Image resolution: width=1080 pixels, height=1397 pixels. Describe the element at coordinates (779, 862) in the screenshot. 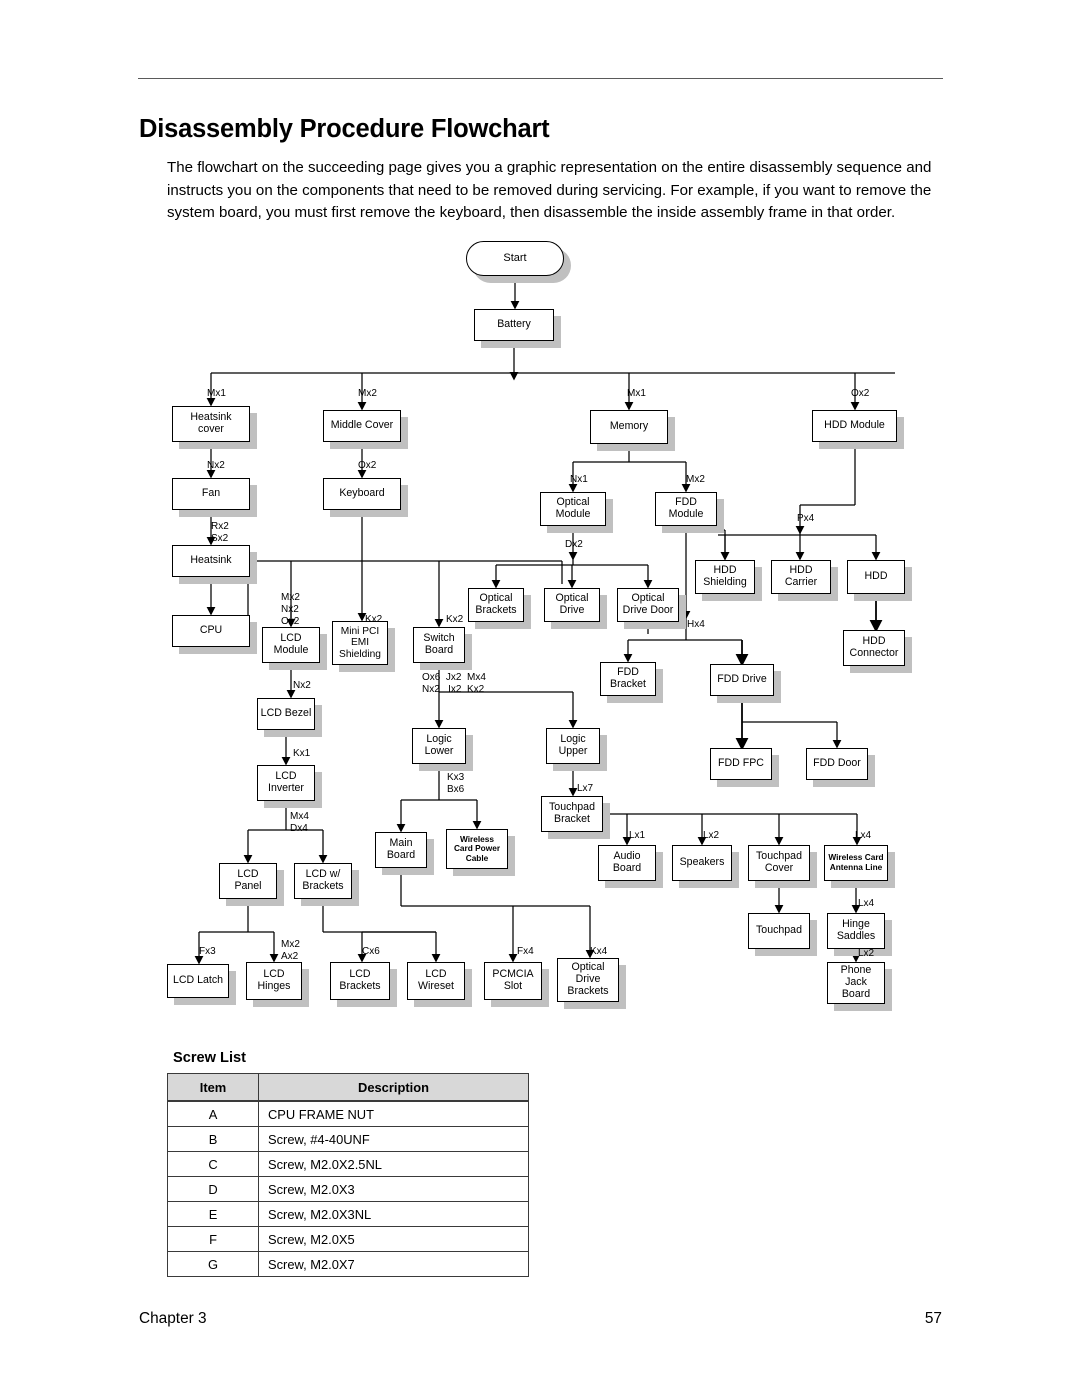

I see `flow-node-label: Touchpad Cover` at that location.